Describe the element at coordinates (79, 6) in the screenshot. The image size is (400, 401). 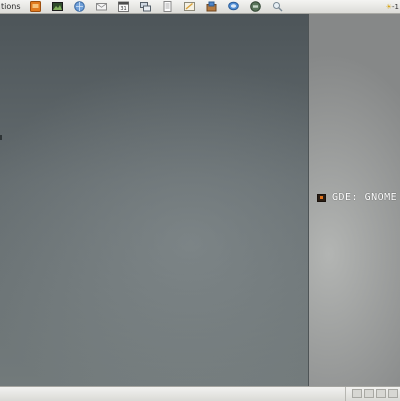
I see `web-browser-icon` at that location.